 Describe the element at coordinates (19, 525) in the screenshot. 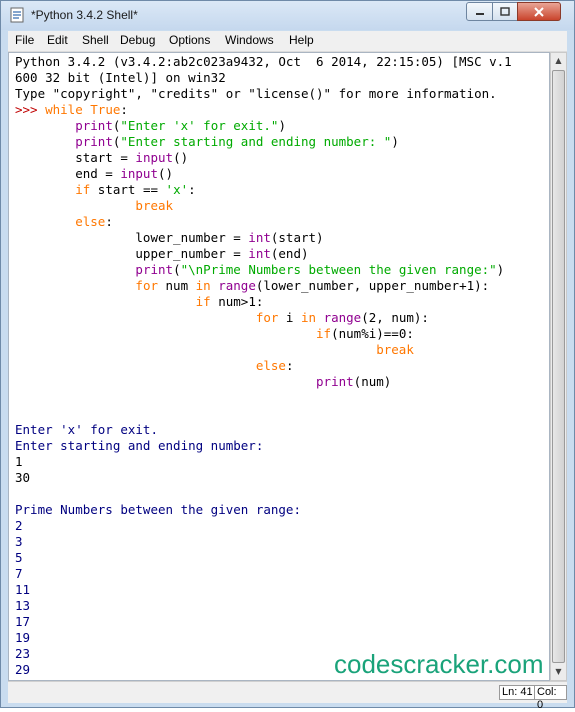

I see `shell-token: 2` at that location.